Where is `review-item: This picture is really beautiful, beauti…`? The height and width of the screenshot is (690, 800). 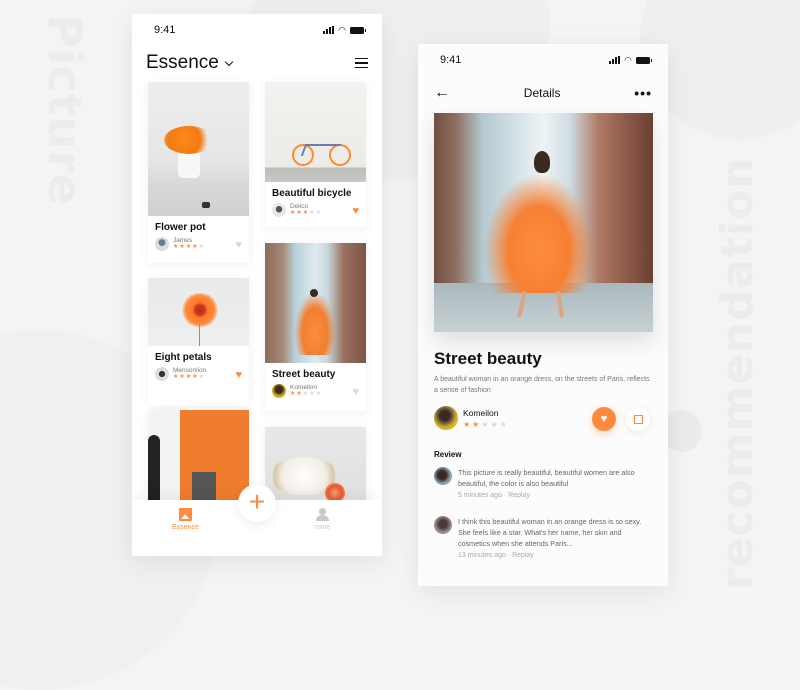 review-item: This picture is really beautiful, beauti… is located at coordinates (544, 483).